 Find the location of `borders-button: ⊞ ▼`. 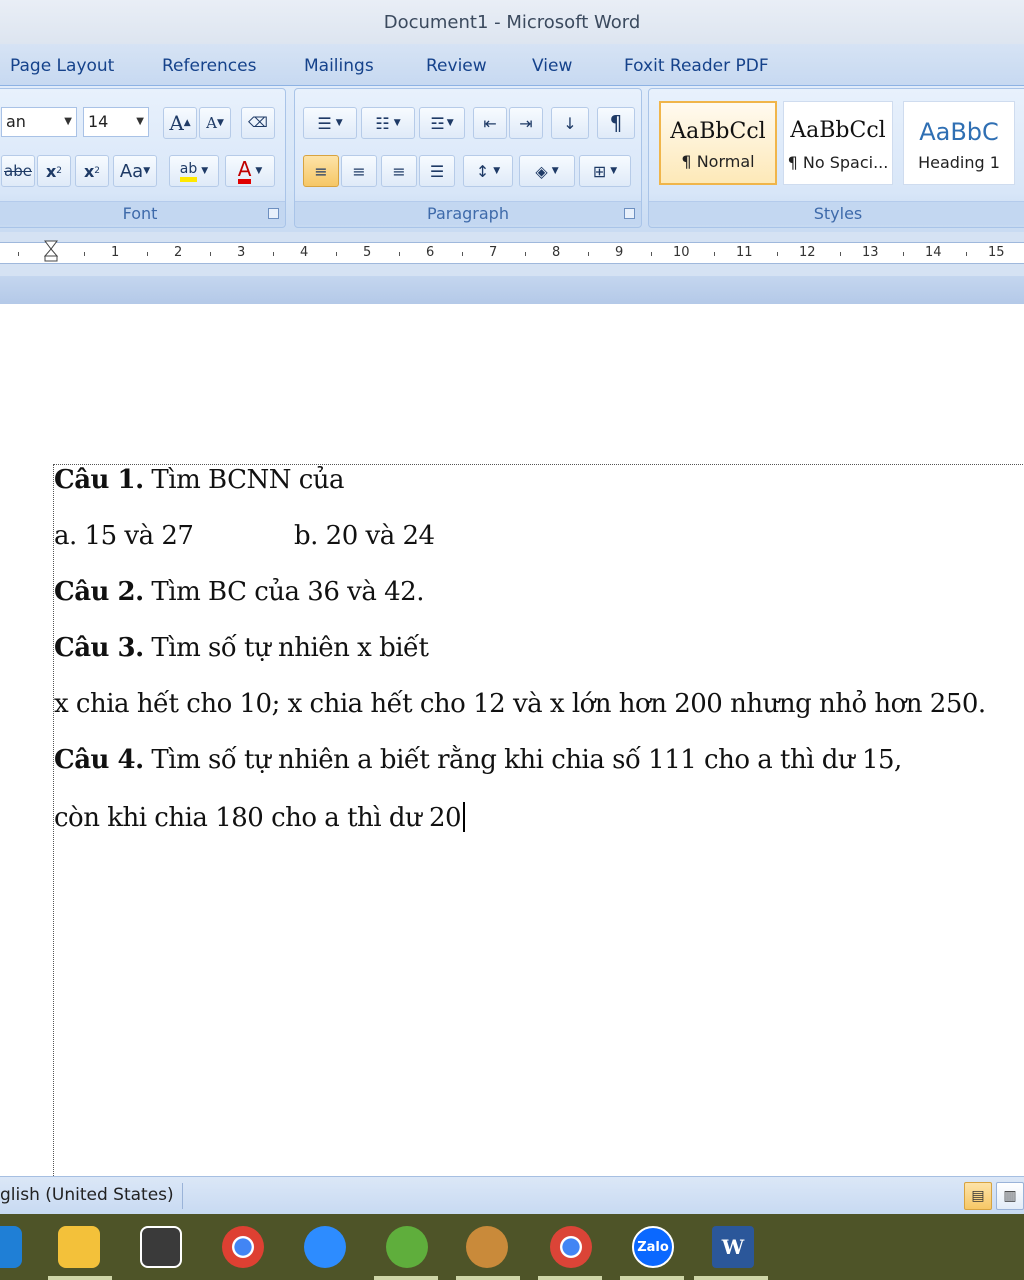

borders-button: ⊞ ▼ is located at coordinates (605, 171).